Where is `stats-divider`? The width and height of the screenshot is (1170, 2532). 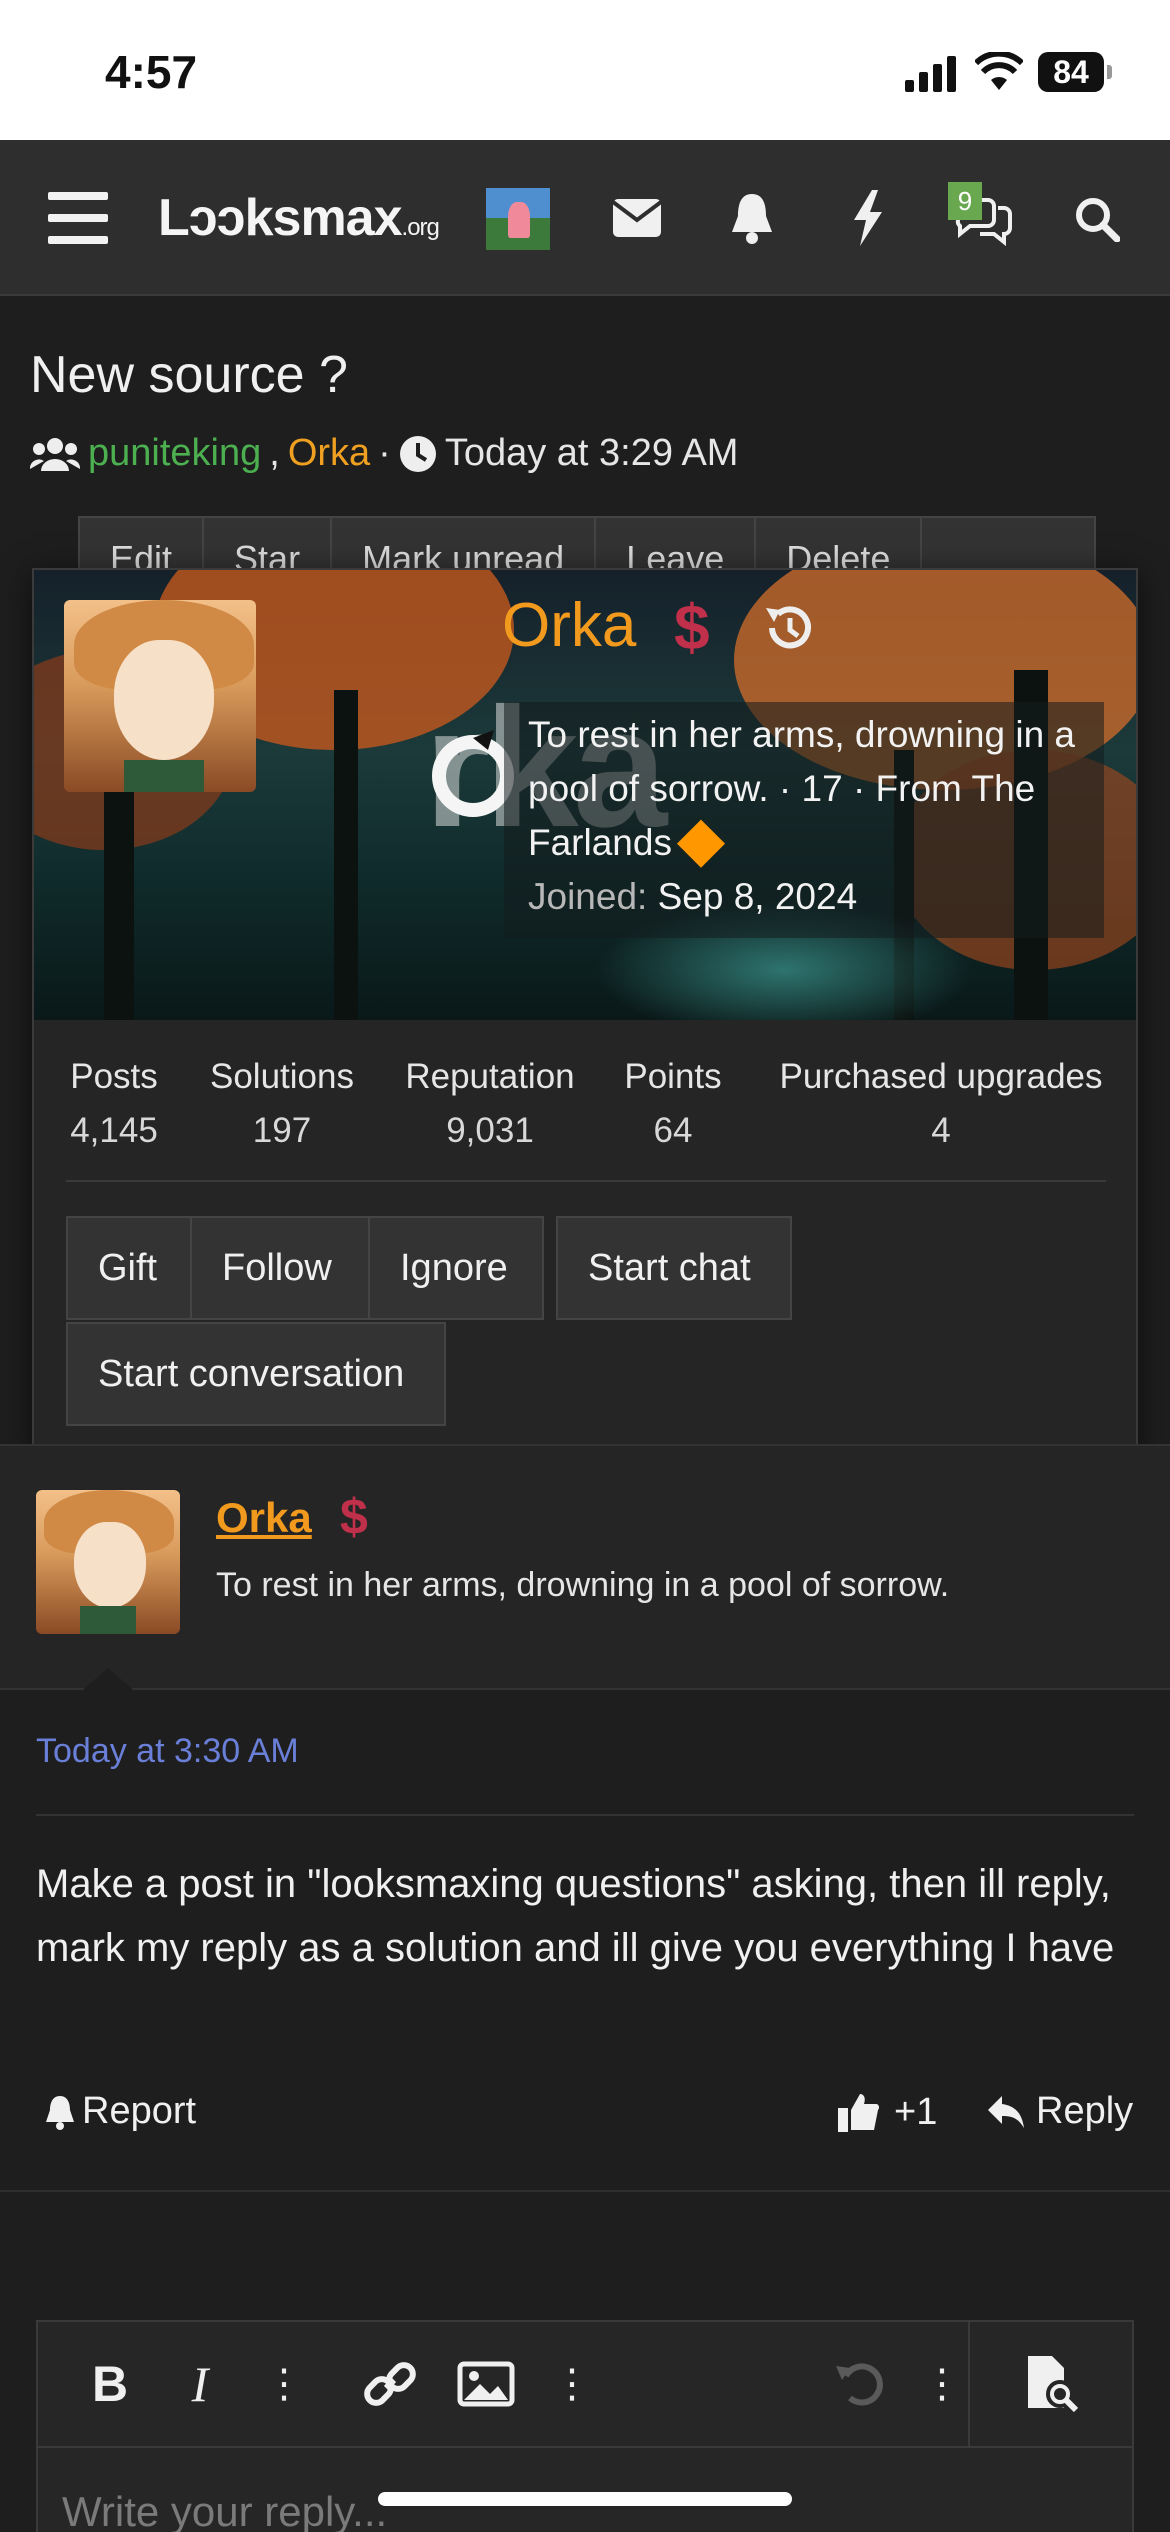 stats-divider is located at coordinates (586, 1181).